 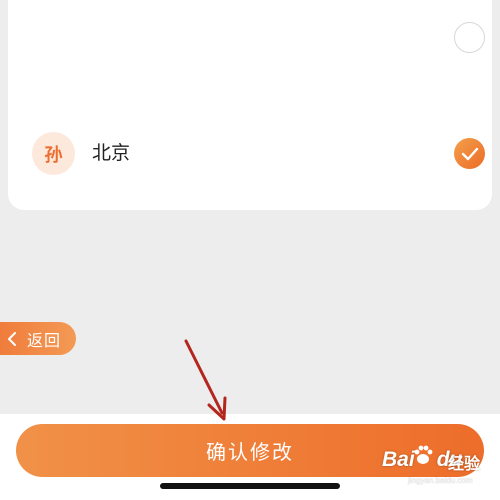 What do you see at coordinates (44, 340) in the screenshot?
I see `back-label: 返回` at bounding box center [44, 340].